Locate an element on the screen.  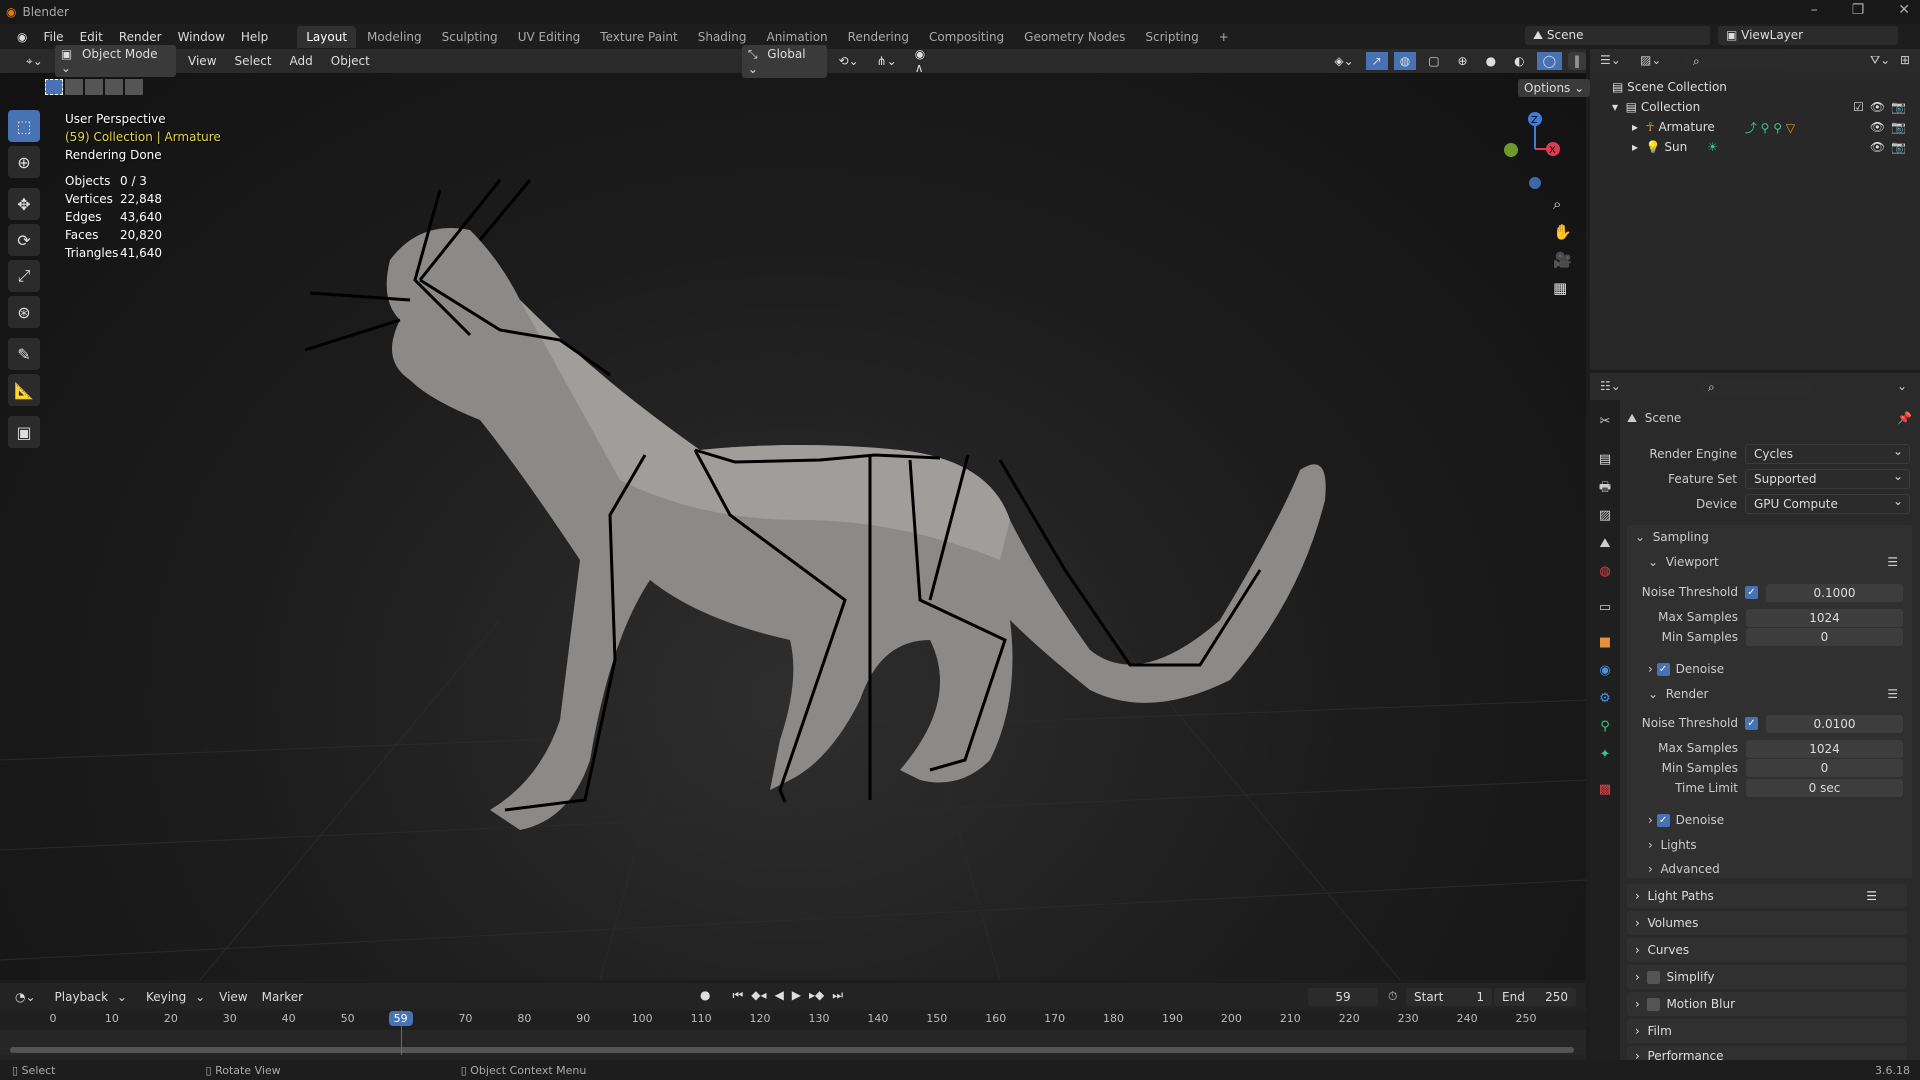
auto-keying-icon: ● is located at coordinates (705, 995).